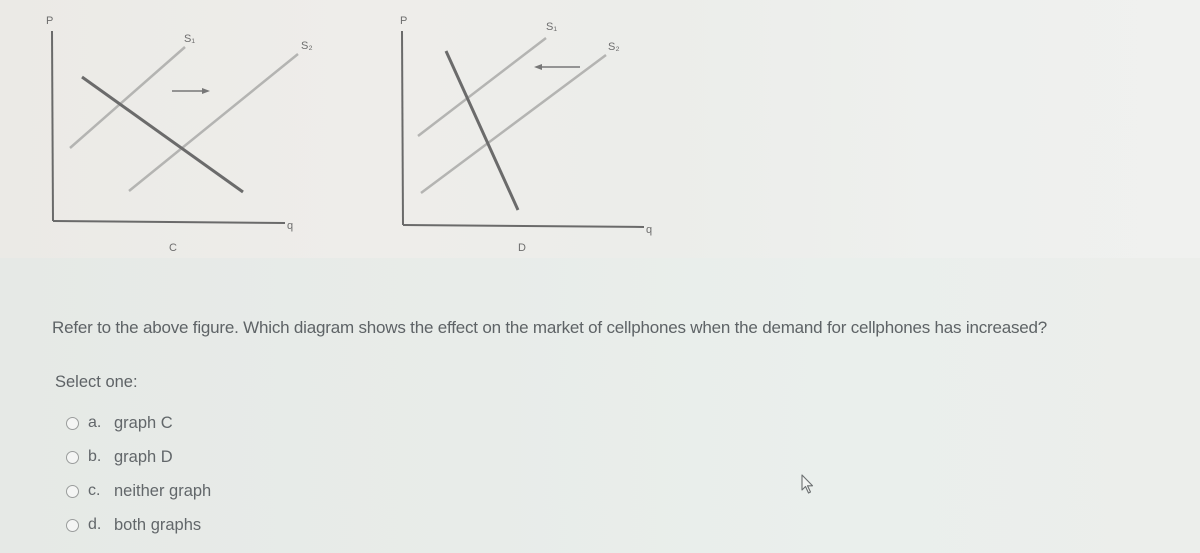  What do you see at coordinates (290, 226) in the screenshot?
I see `graph-c-x-axis-label: q` at bounding box center [290, 226].